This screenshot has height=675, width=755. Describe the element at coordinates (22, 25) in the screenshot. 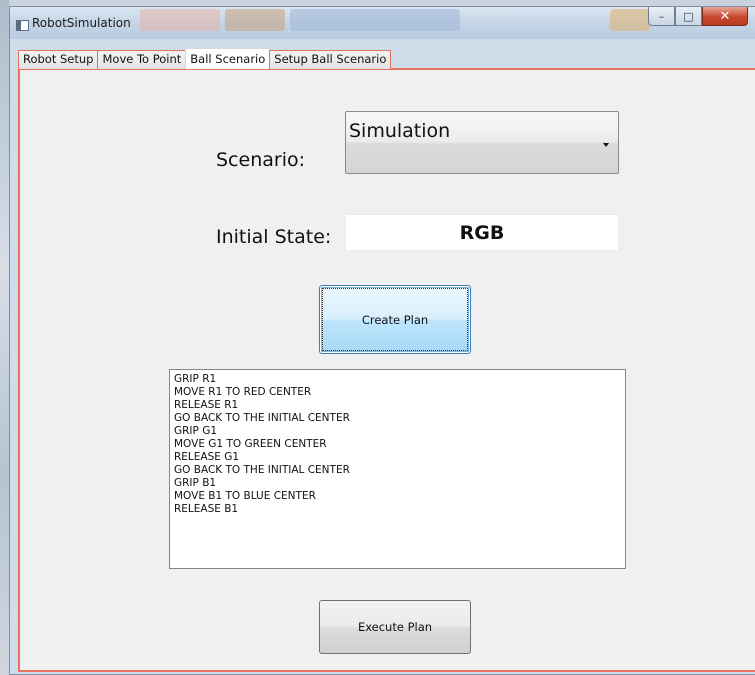

I see `window-icon` at that location.